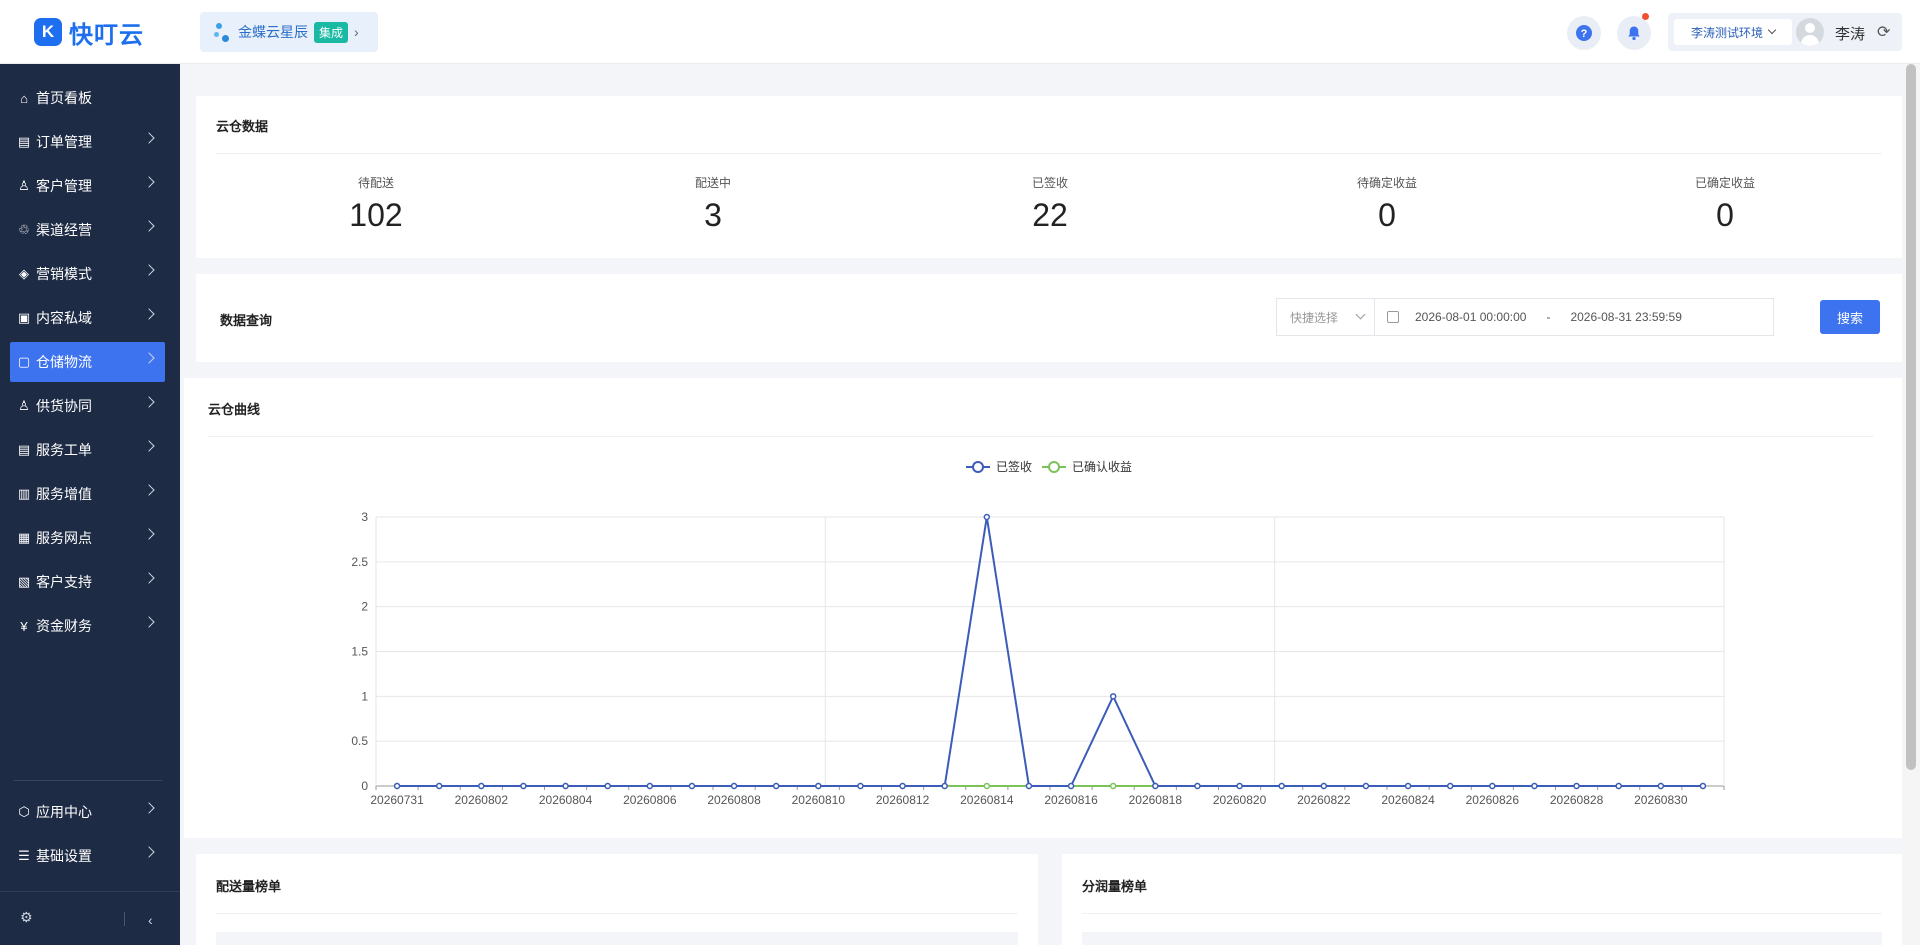 The height and width of the screenshot is (945, 1920). I want to click on kingdee-integration-badge: 金蝶云星辰 集成 ›, so click(289, 32).